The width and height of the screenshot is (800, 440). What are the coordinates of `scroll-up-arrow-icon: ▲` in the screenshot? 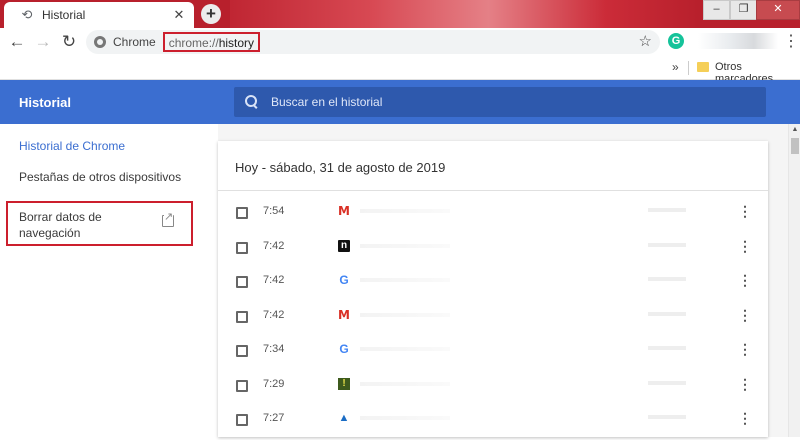 It's located at (794, 130).